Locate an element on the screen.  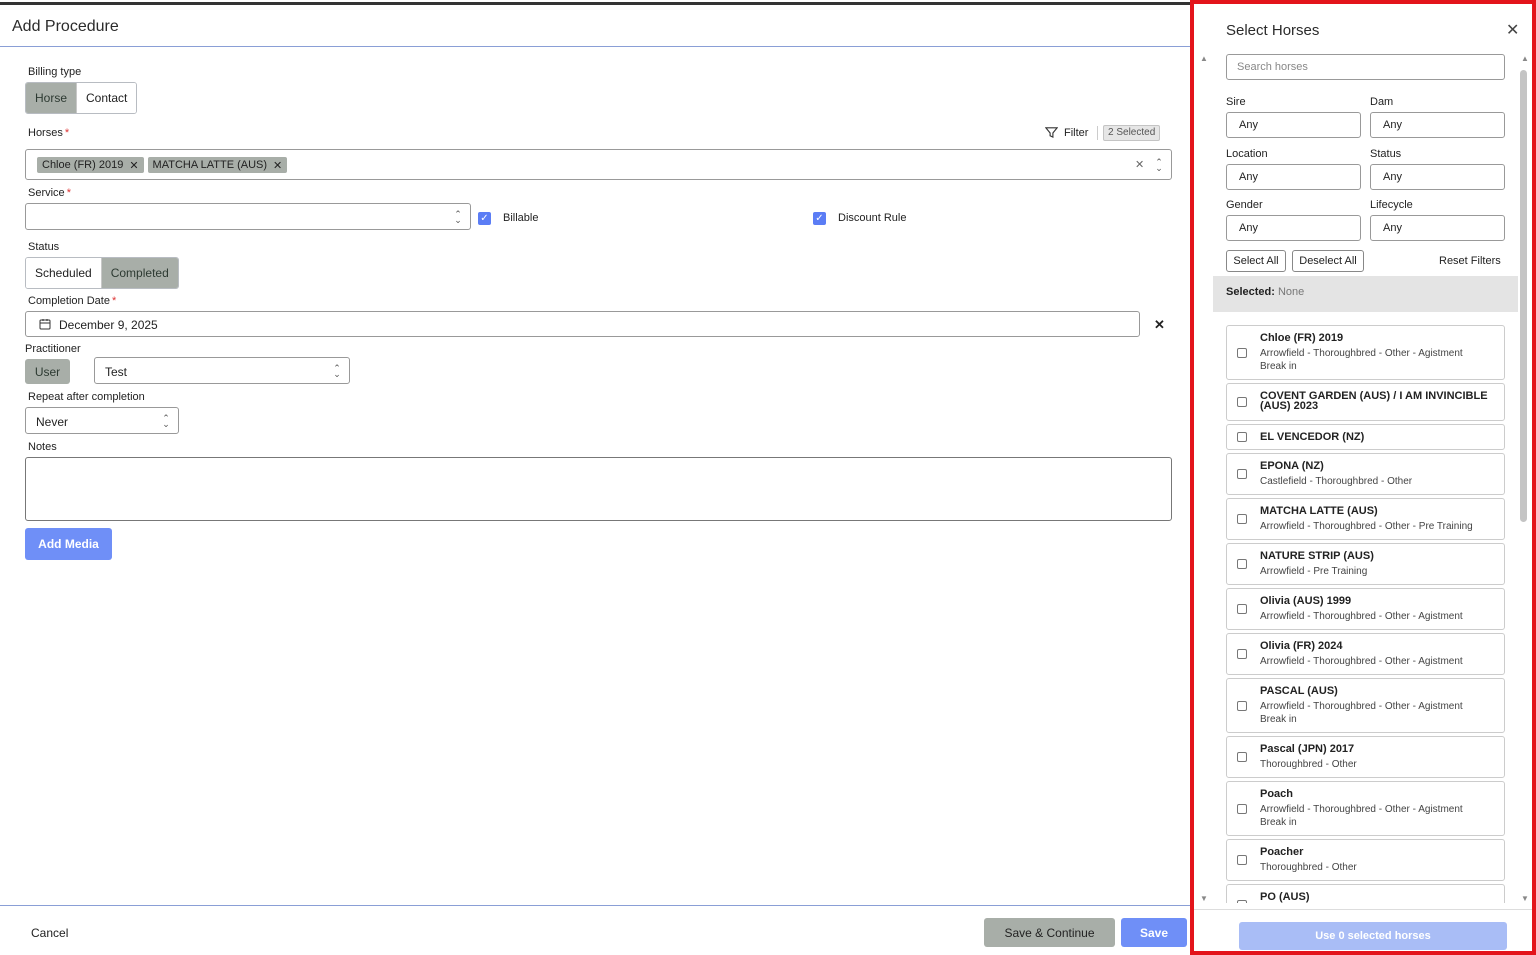
billing-type-toggle: Horse Contact is located at coordinates (81, 98).